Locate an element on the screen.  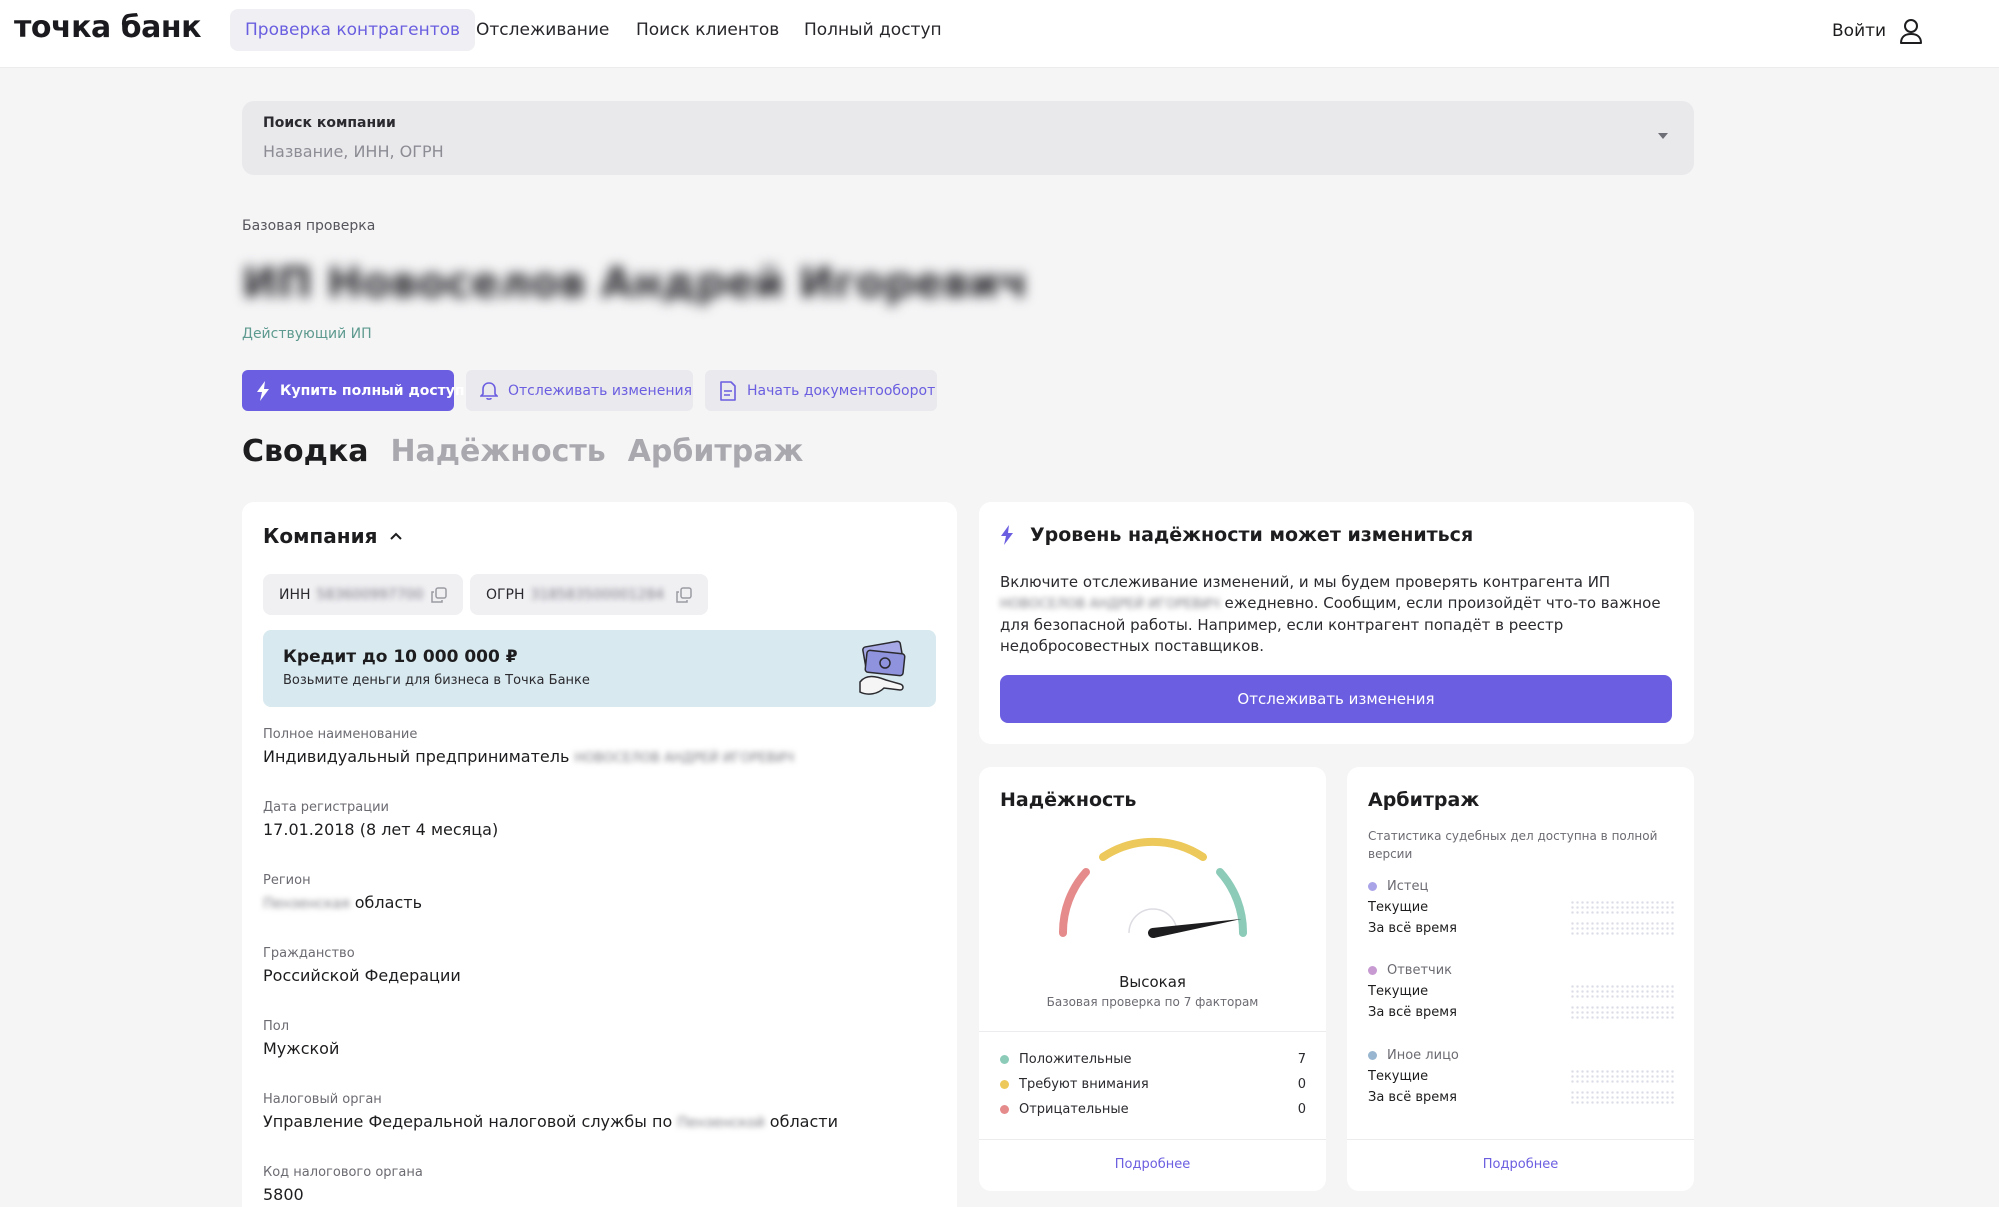
ogrn-chip: ОГРН 318583500001284 is located at coordinates (589, 594).